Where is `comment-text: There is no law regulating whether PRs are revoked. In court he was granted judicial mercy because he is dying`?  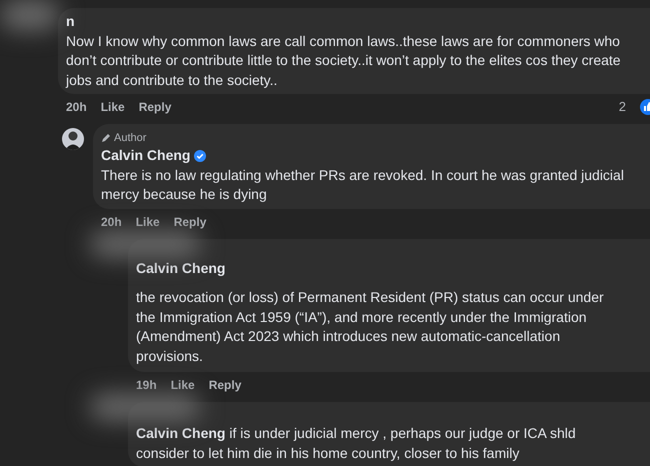 comment-text: There is no law regulating whether PRs are revoked. In court he was granted judicial mercy because he is dying is located at coordinates (363, 185).